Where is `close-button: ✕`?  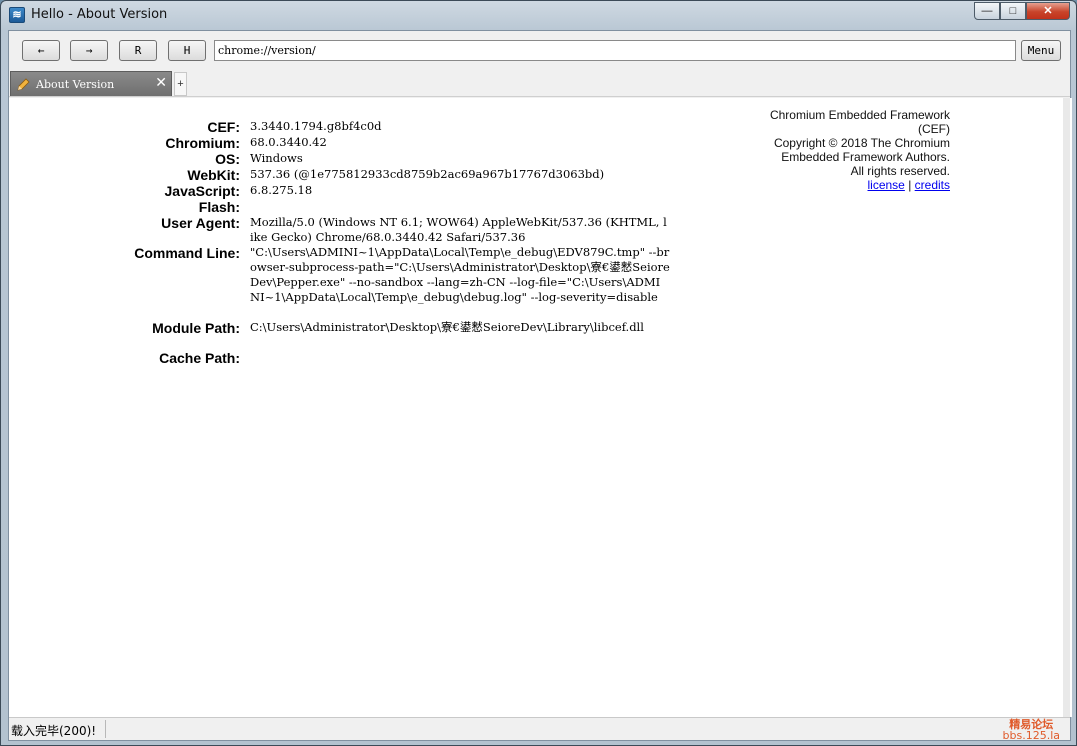 close-button: ✕ is located at coordinates (1048, 11).